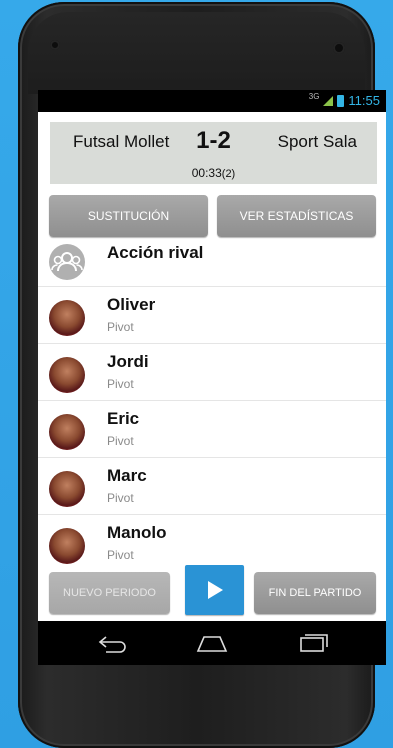 This screenshot has width=393, height=748. What do you see at coordinates (314, 96) in the screenshot?
I see `network-type: 3G` at bounding box center [314, 96].